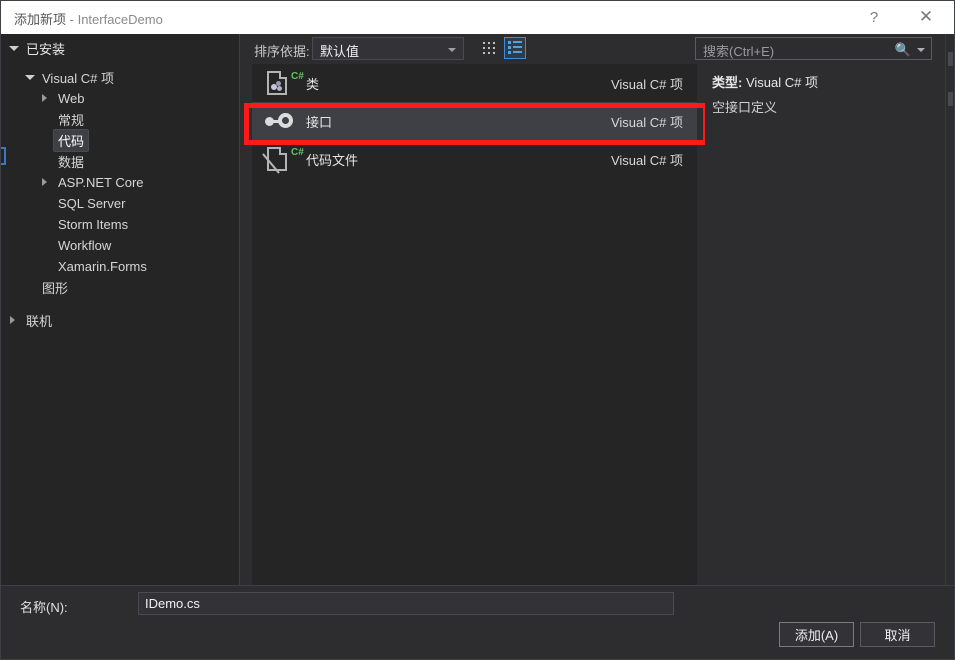  What do you see at coordinates (119, 119) in the screenshot?
I see `sidebar-item-: 常规` at bounding box center [119, 119].